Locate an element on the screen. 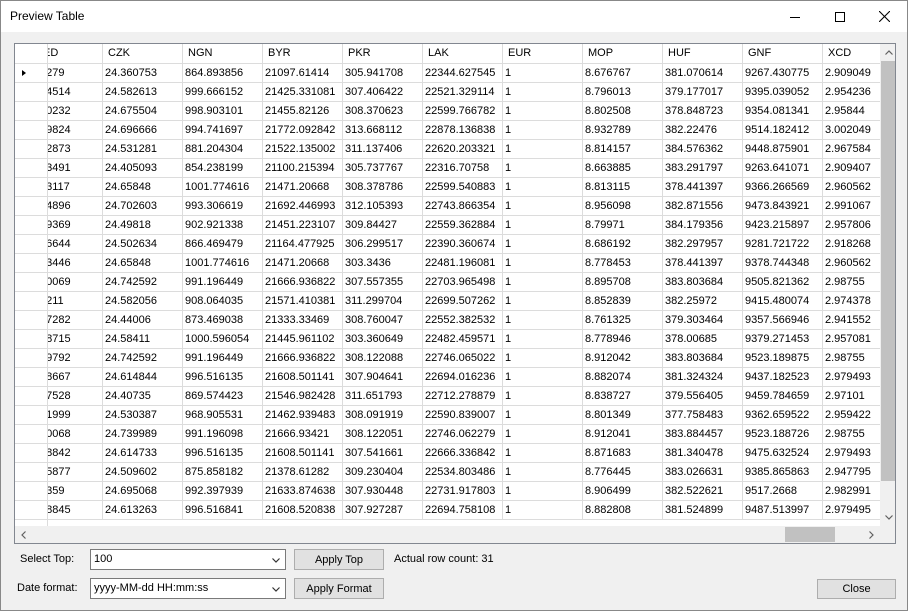 The height and width of the screenshot is (611, 908). table-cell: 382.22476 is located at coordinates (703, 130).